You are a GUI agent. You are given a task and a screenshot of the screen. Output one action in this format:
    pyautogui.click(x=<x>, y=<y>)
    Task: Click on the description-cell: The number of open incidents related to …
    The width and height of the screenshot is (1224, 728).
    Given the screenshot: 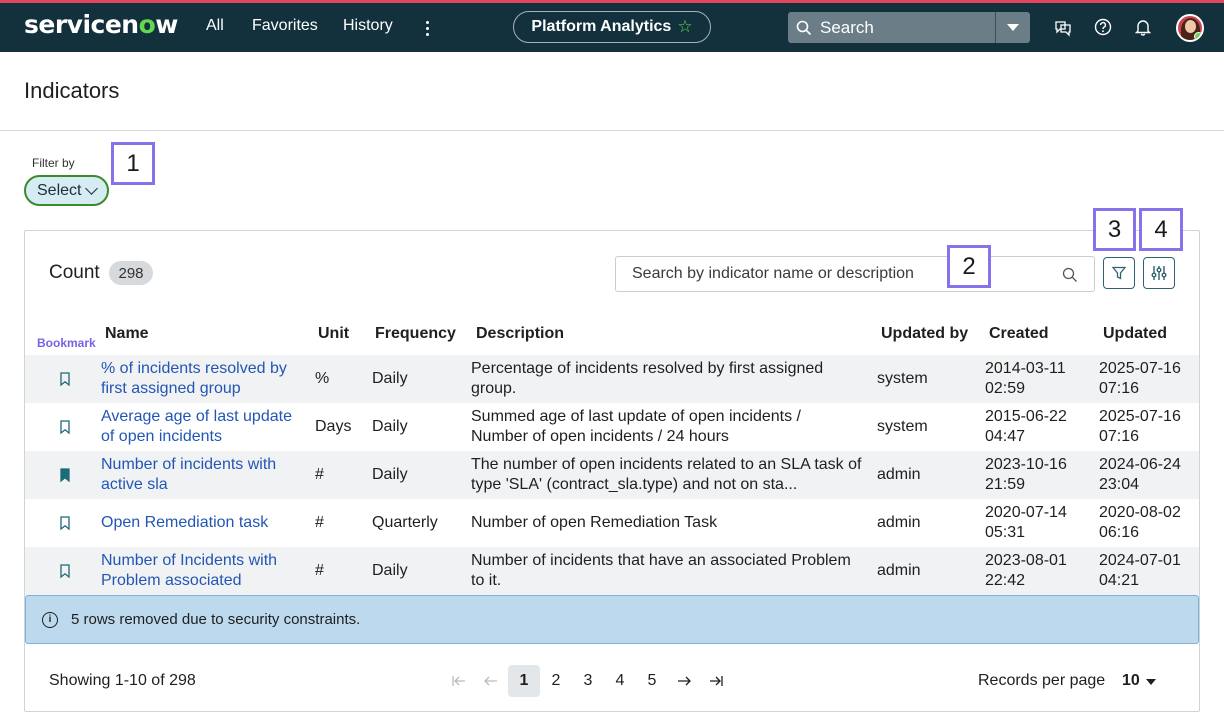 What is the action you would take?
    pyautogui.click(x=666, y=474)
    